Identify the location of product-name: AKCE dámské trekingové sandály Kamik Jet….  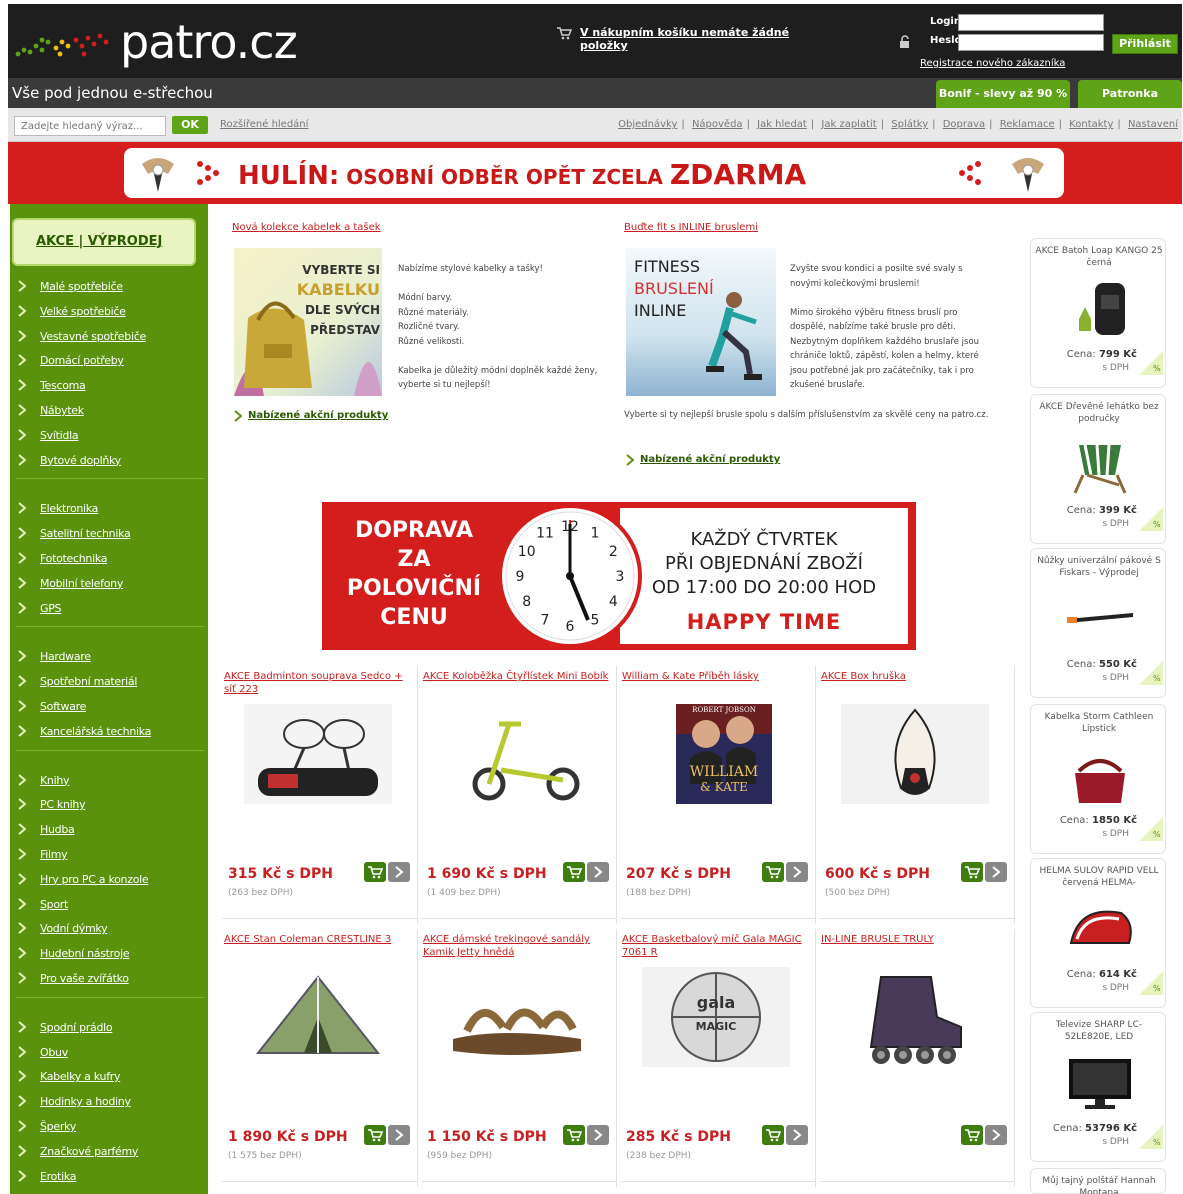
(518, 946).